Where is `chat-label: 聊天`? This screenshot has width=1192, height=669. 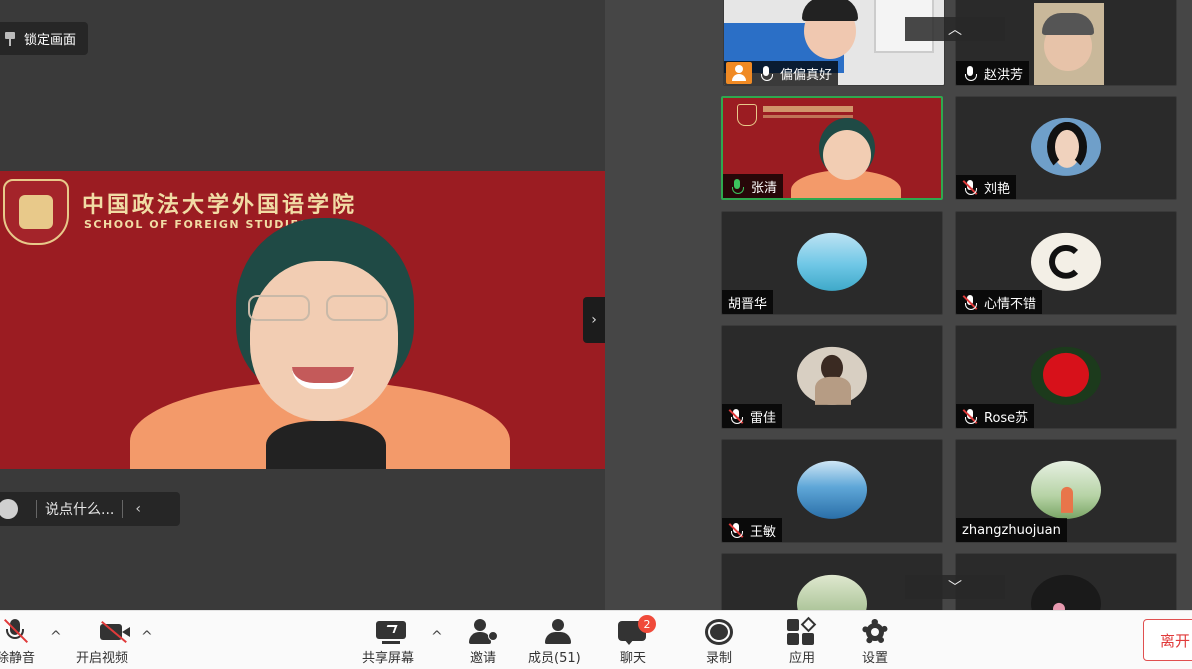
chat-label: 聊天 is located at coordinates (632, 658).